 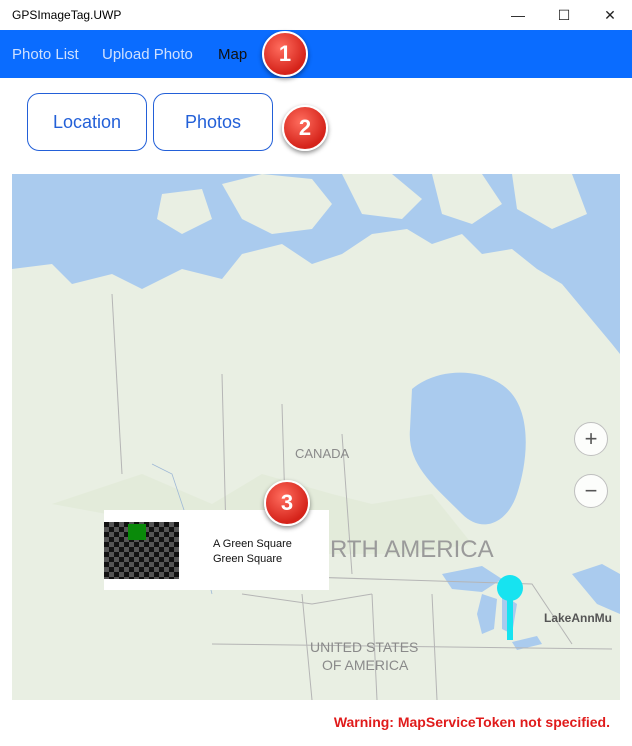 I want to click on maximize-icon: ☐, so click(x=564, y=14).